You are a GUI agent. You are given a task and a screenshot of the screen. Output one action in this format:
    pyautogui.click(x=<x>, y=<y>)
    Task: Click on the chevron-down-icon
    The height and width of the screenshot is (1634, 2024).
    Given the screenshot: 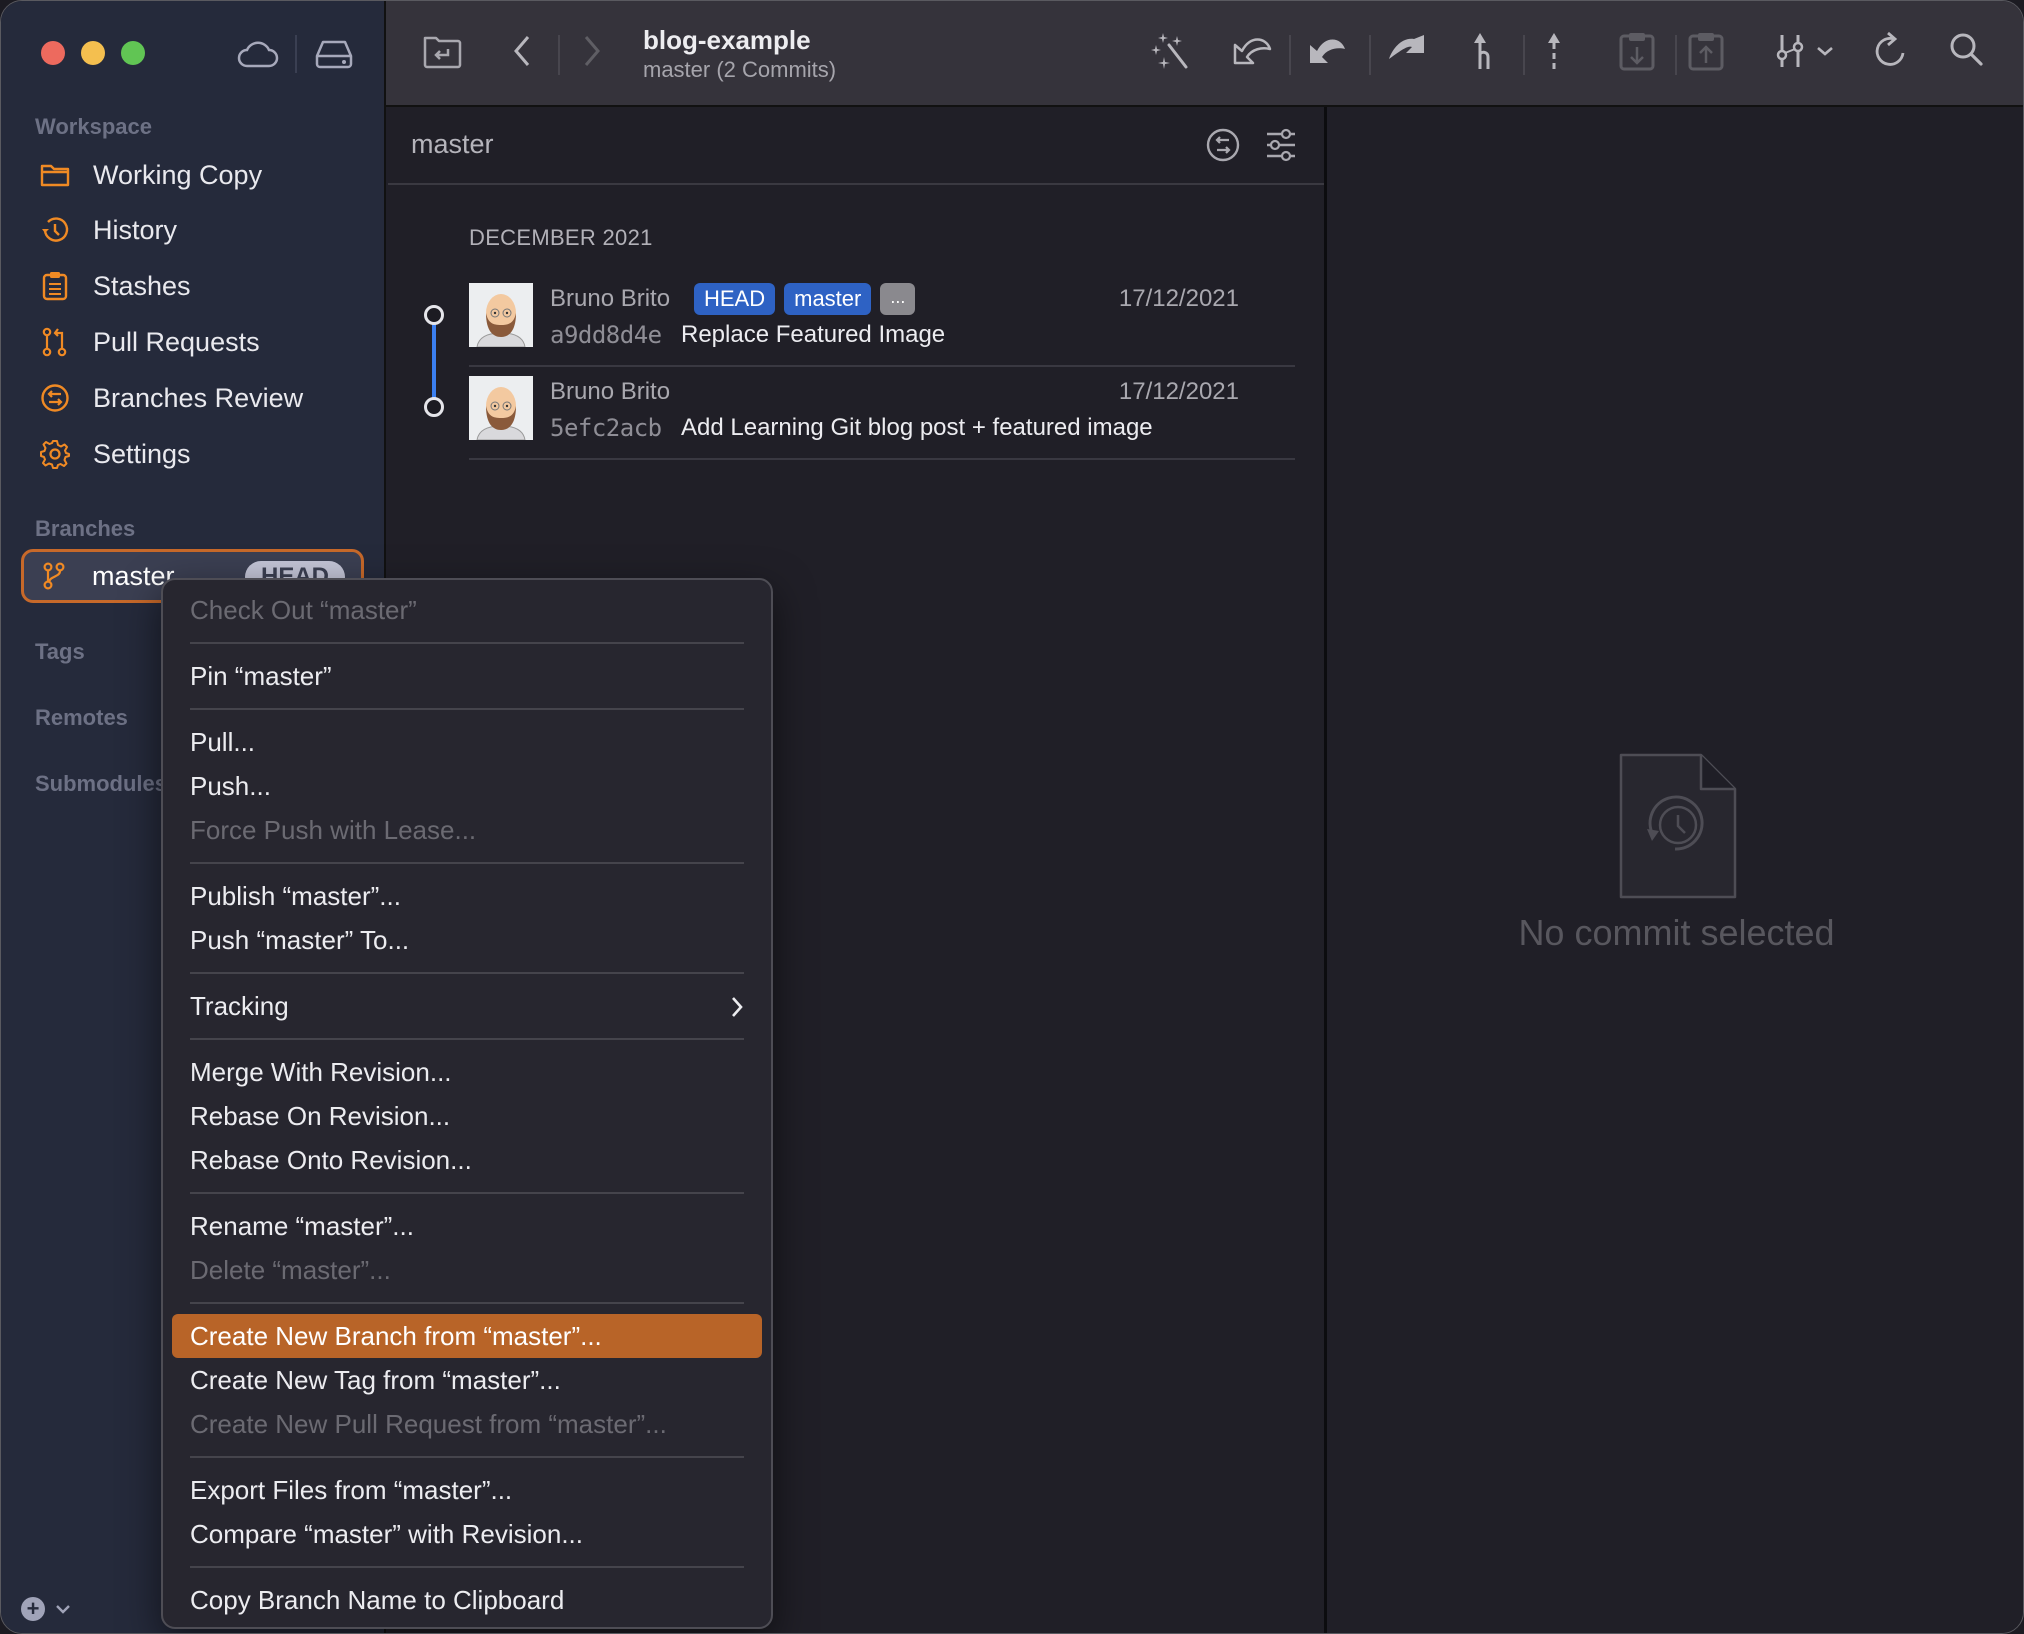 What is the action you would take?
    pyautogui.click(x=63, y=1609)
    